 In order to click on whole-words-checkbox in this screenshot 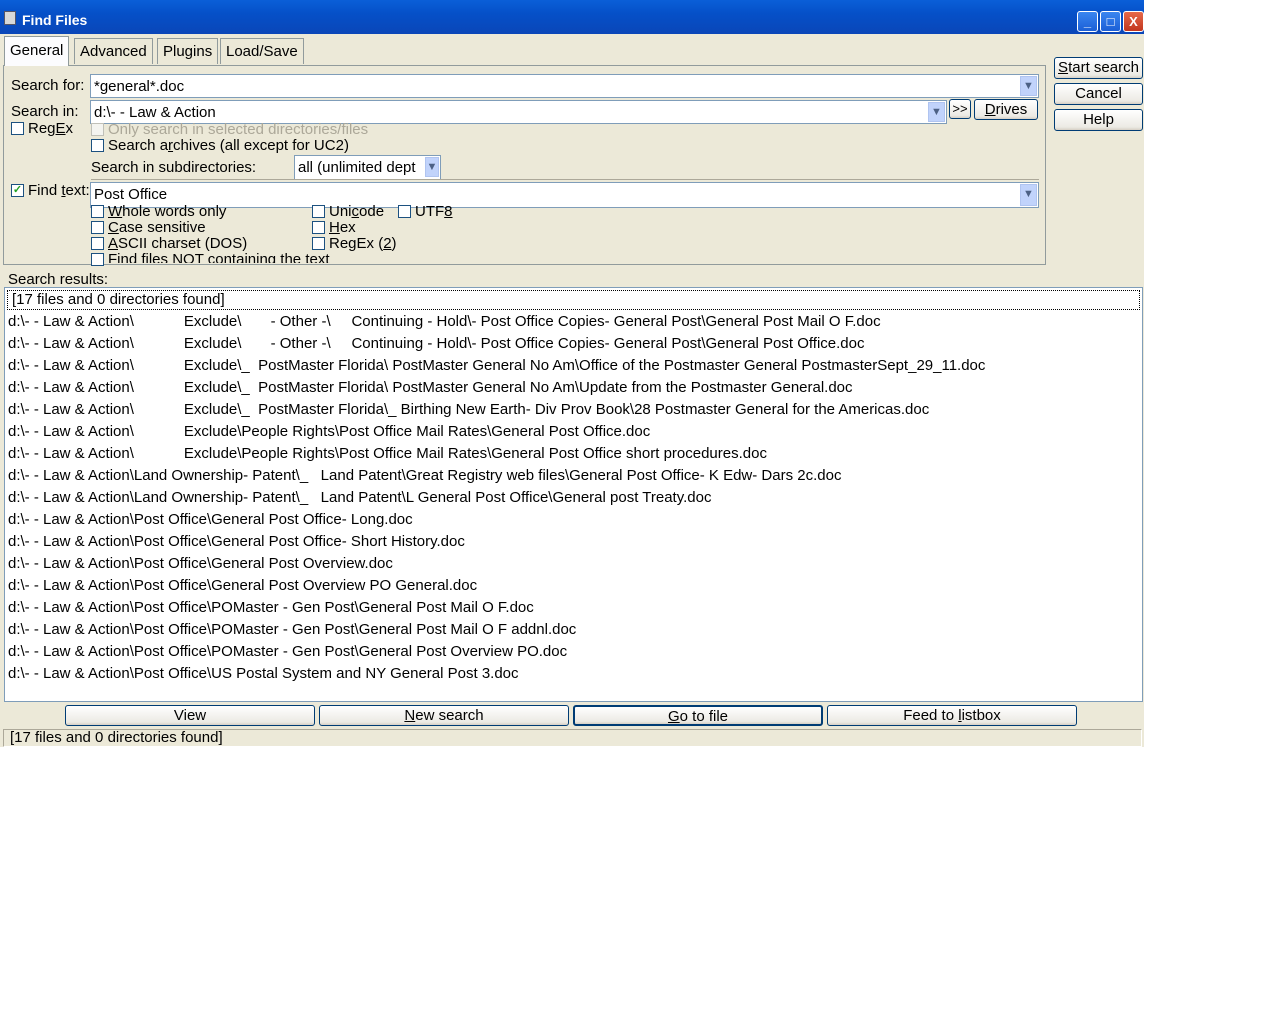, I will do `click(97, 211)`.